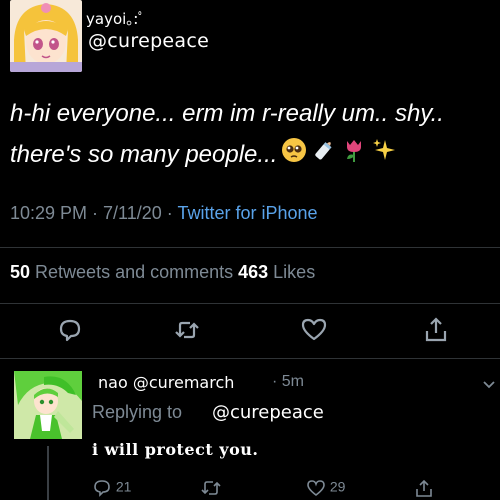  I want to click on reply-display-name: nao @curemarch, so click(166, 382).